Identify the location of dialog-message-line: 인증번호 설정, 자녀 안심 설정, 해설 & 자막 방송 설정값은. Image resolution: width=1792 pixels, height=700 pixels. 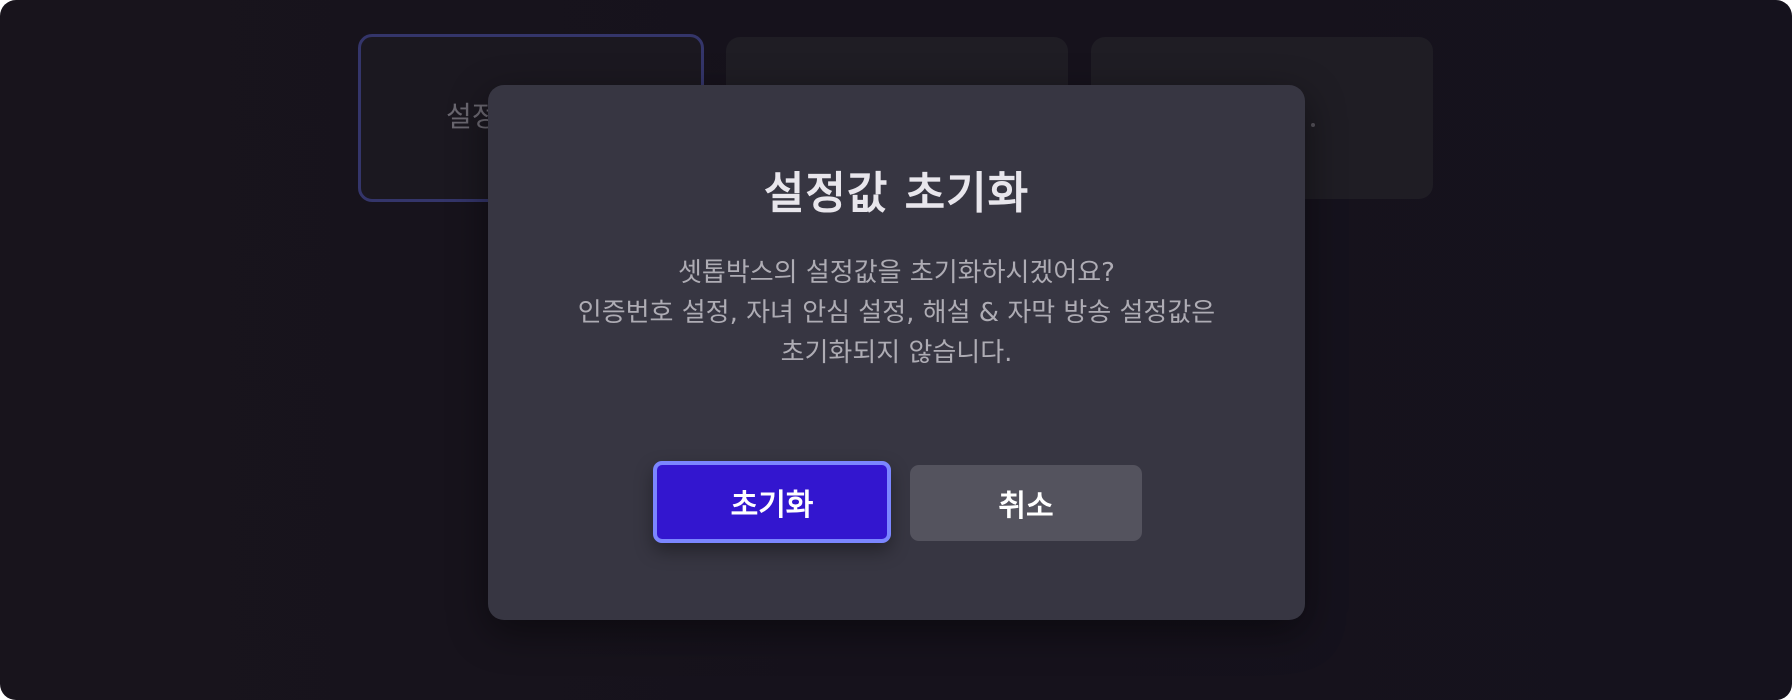
(896, 313).